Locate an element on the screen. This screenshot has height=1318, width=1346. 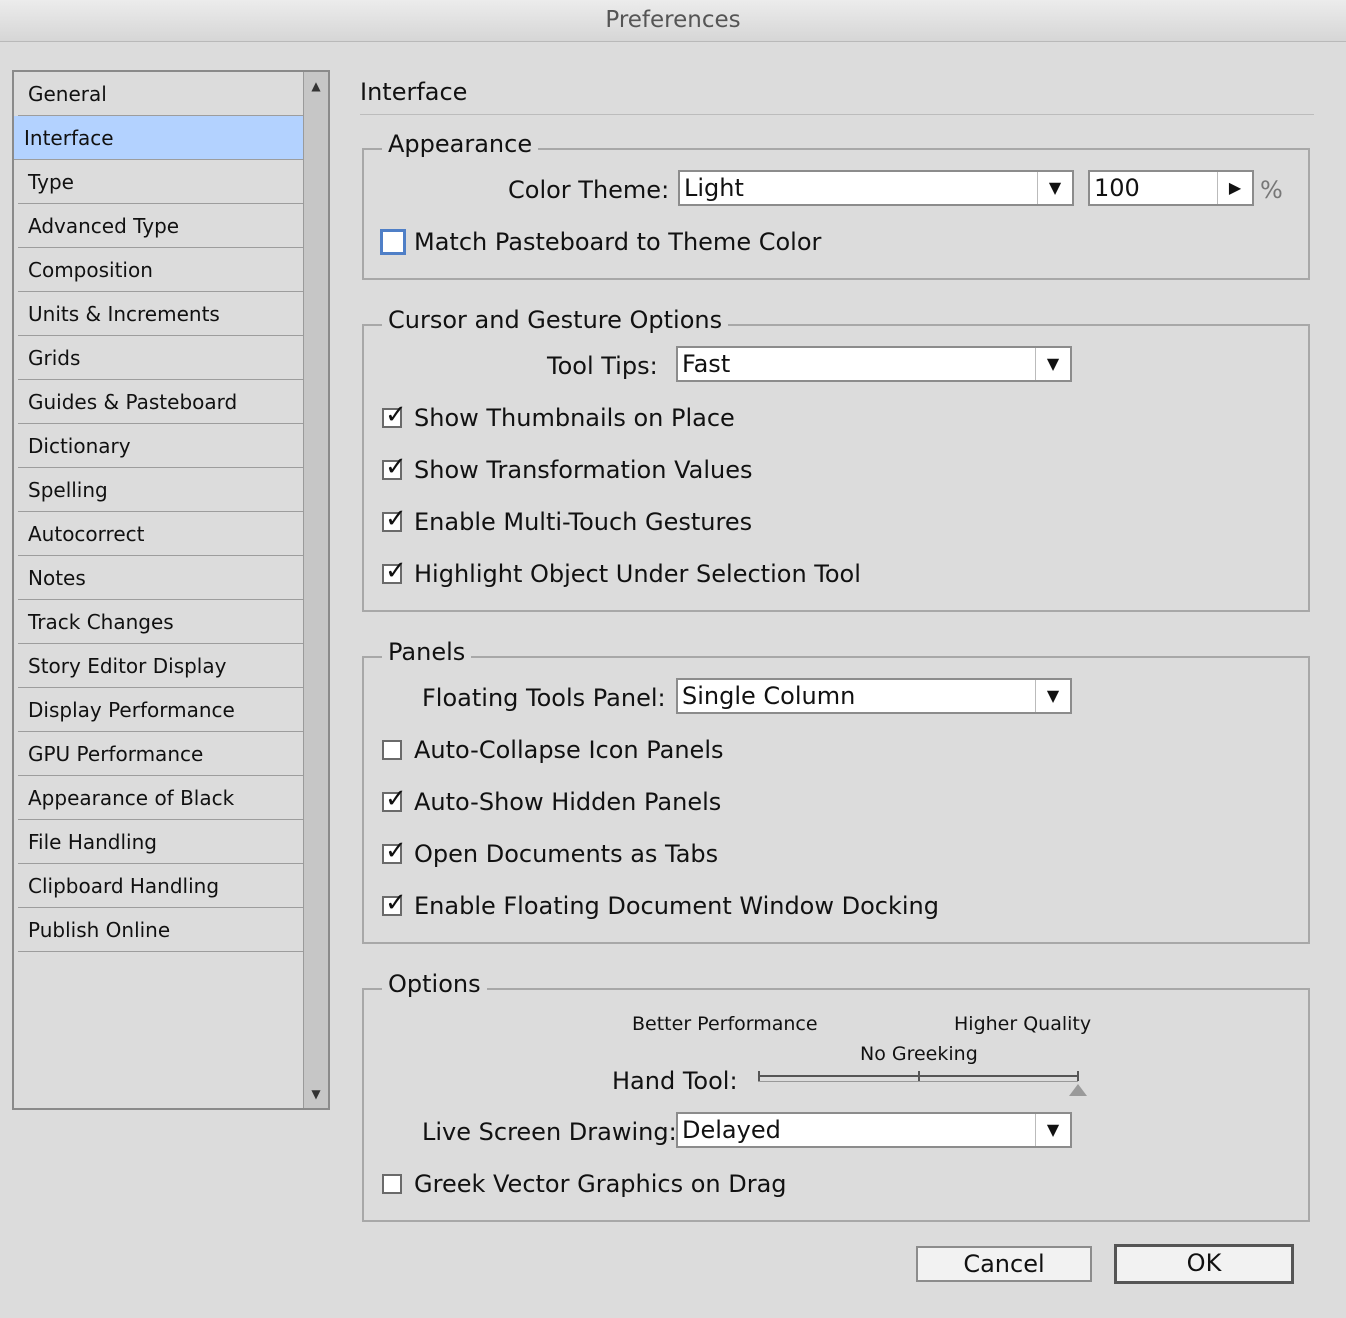
auto-collapse-checkbox: Auto-Collapse Icon Panels is located at coordinates (553, 750).